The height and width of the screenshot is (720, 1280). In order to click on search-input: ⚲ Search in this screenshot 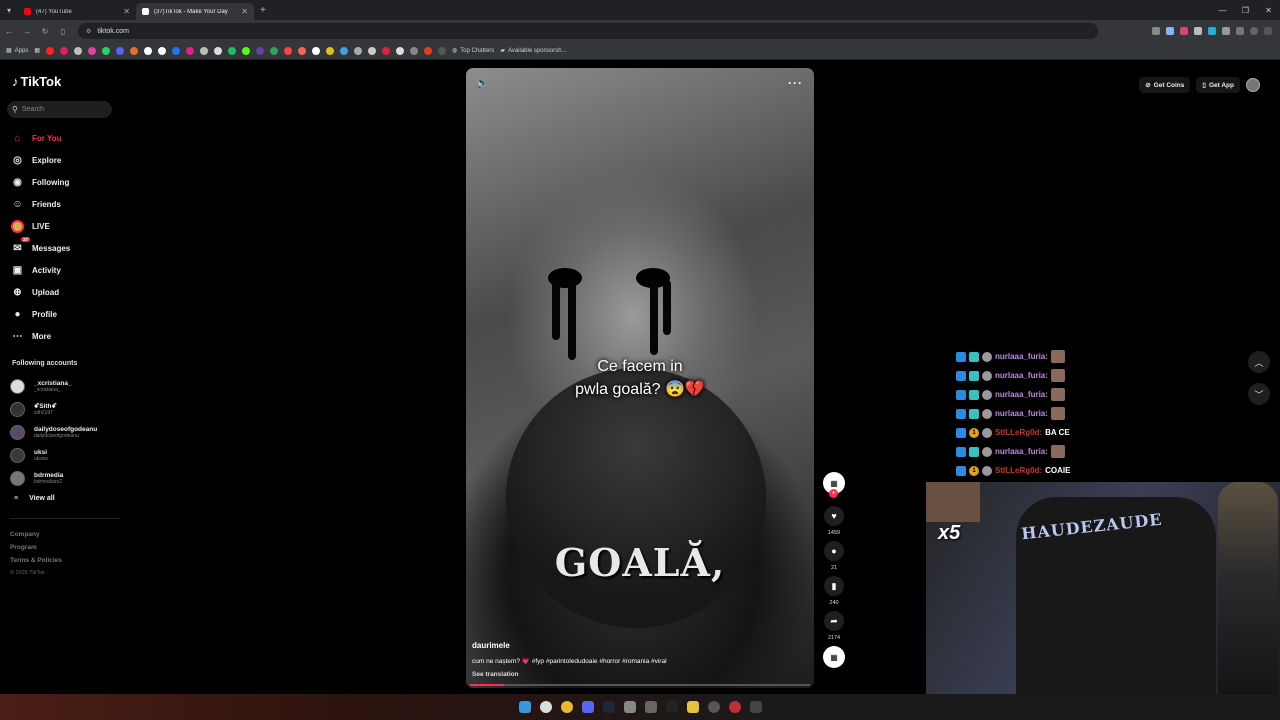, I will do `click(59, 109)`.